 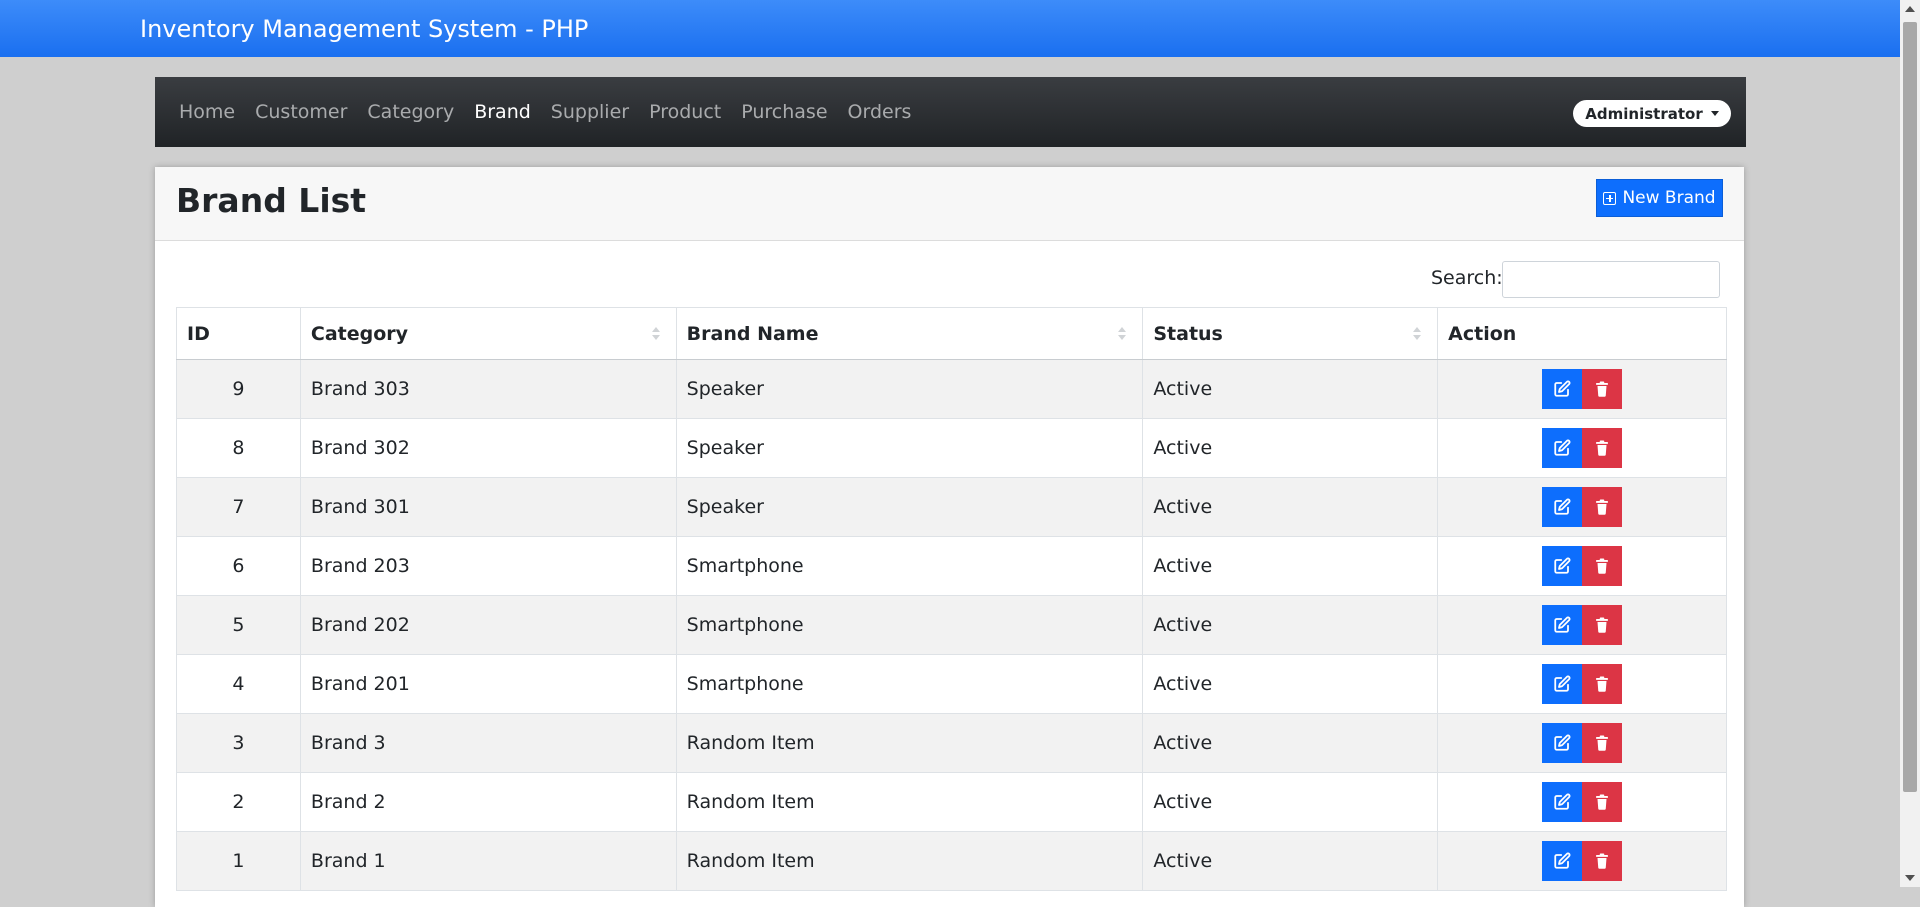 I want to click on nav-item-purchase: Purchase, so click(x=784, y=112).